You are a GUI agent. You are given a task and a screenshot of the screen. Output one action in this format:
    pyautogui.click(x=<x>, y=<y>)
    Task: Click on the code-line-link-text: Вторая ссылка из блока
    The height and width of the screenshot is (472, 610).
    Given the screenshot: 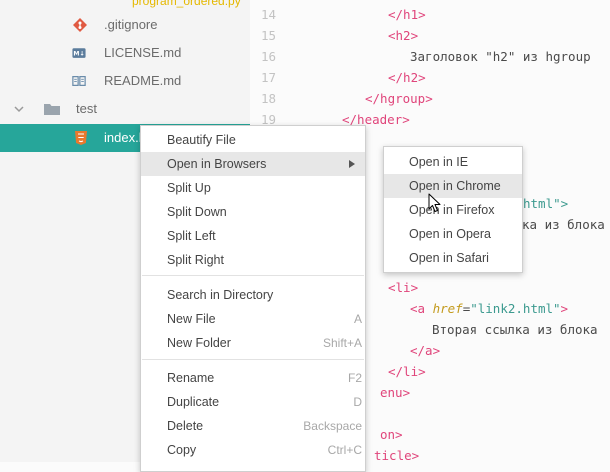 What is the action you would take?
    pyautogui.click(x=515, y=329)
    